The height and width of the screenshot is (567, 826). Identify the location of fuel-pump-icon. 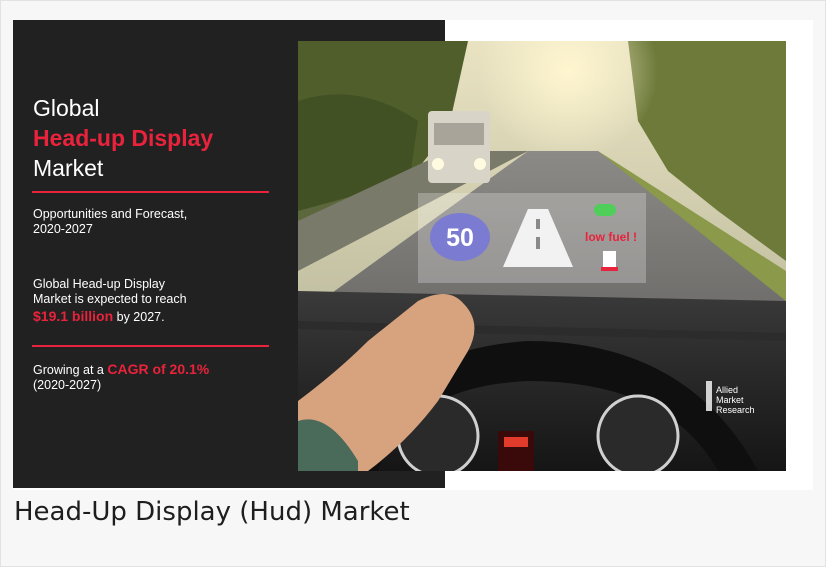
(609, 260).